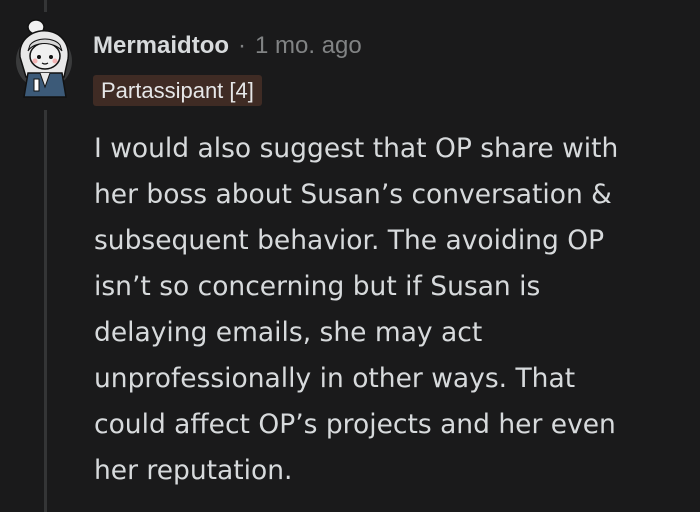 The height and width of the screenshot is (512, 700). Describe the element at coordinates (177, 90) in the screenshot. I see `user-flair-badge: Partassipant [4]` at that location.